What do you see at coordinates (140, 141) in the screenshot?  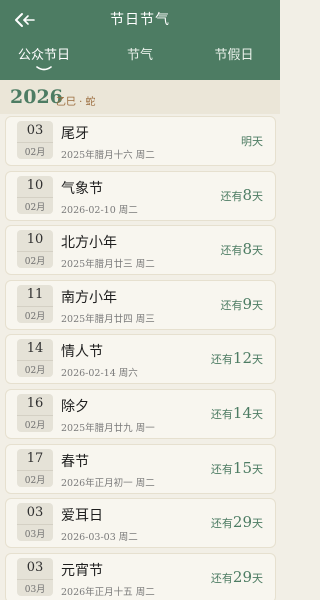 I see `festival-list-item: 03 02月 尾牙 2025年腊月十六 周二 明天` at bounding box center [140, 141].